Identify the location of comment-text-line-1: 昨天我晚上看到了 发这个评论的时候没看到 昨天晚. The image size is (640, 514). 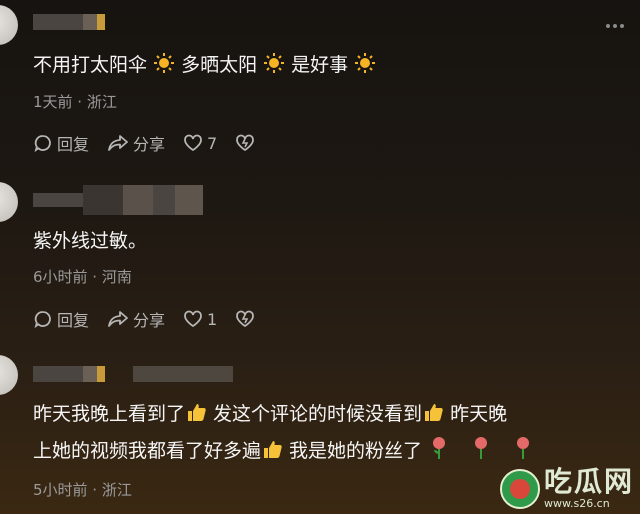
(270, 414).